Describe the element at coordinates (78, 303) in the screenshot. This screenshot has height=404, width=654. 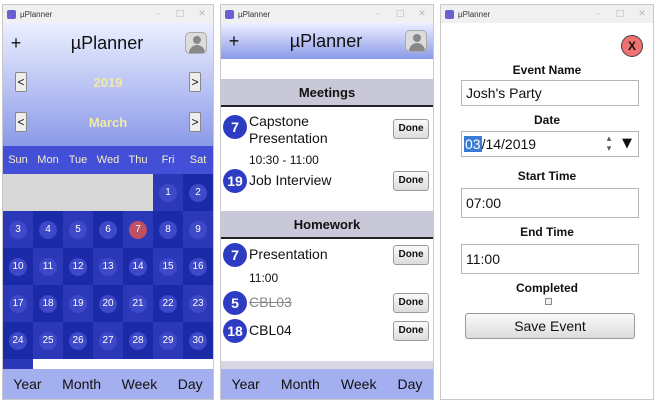
I see `calendar-day-cell: 19` at that location.